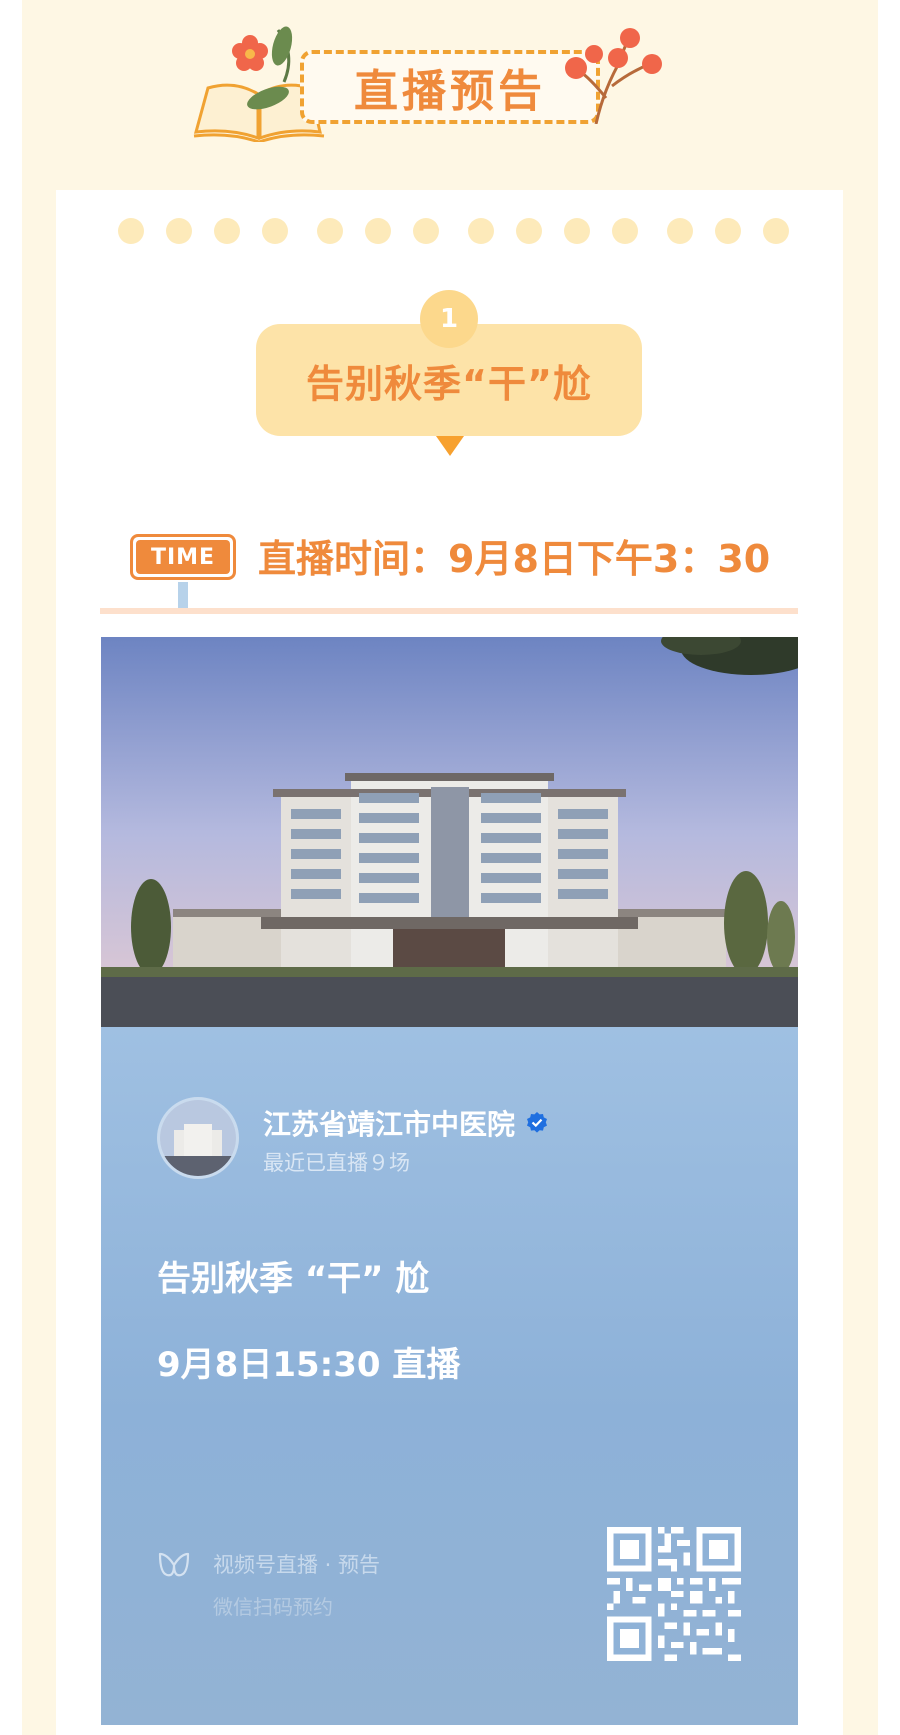 Image resolution: width=900 pixels, height=1735 pixels. I want to click on avatar-building-image, so click(198, 1138).